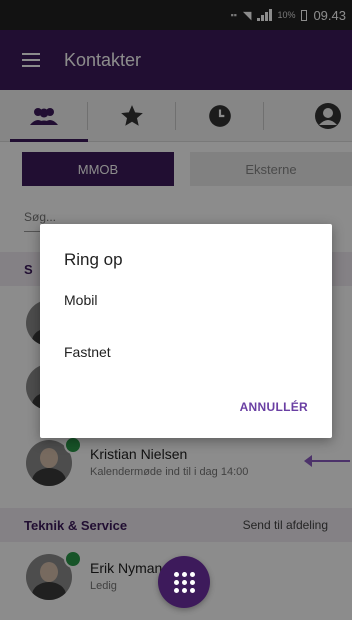 The width and height of the screenshot is (352, 620). I want to click on cancel-button: ANNULLÉR, so click(274, 407).